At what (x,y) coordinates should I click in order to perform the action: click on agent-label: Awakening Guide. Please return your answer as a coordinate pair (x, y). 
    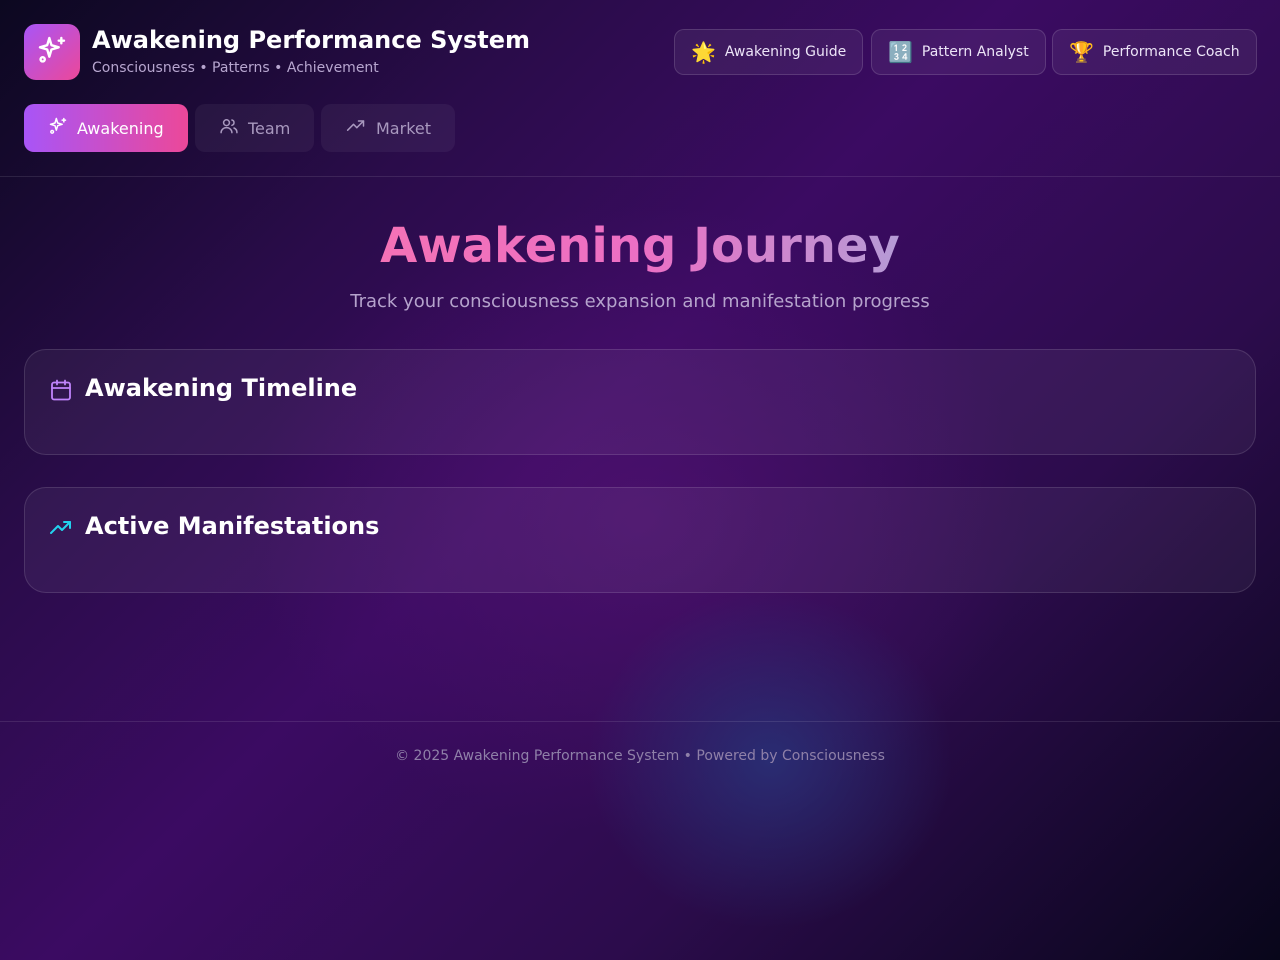
    Looking at the image, I should click on (785, 52).